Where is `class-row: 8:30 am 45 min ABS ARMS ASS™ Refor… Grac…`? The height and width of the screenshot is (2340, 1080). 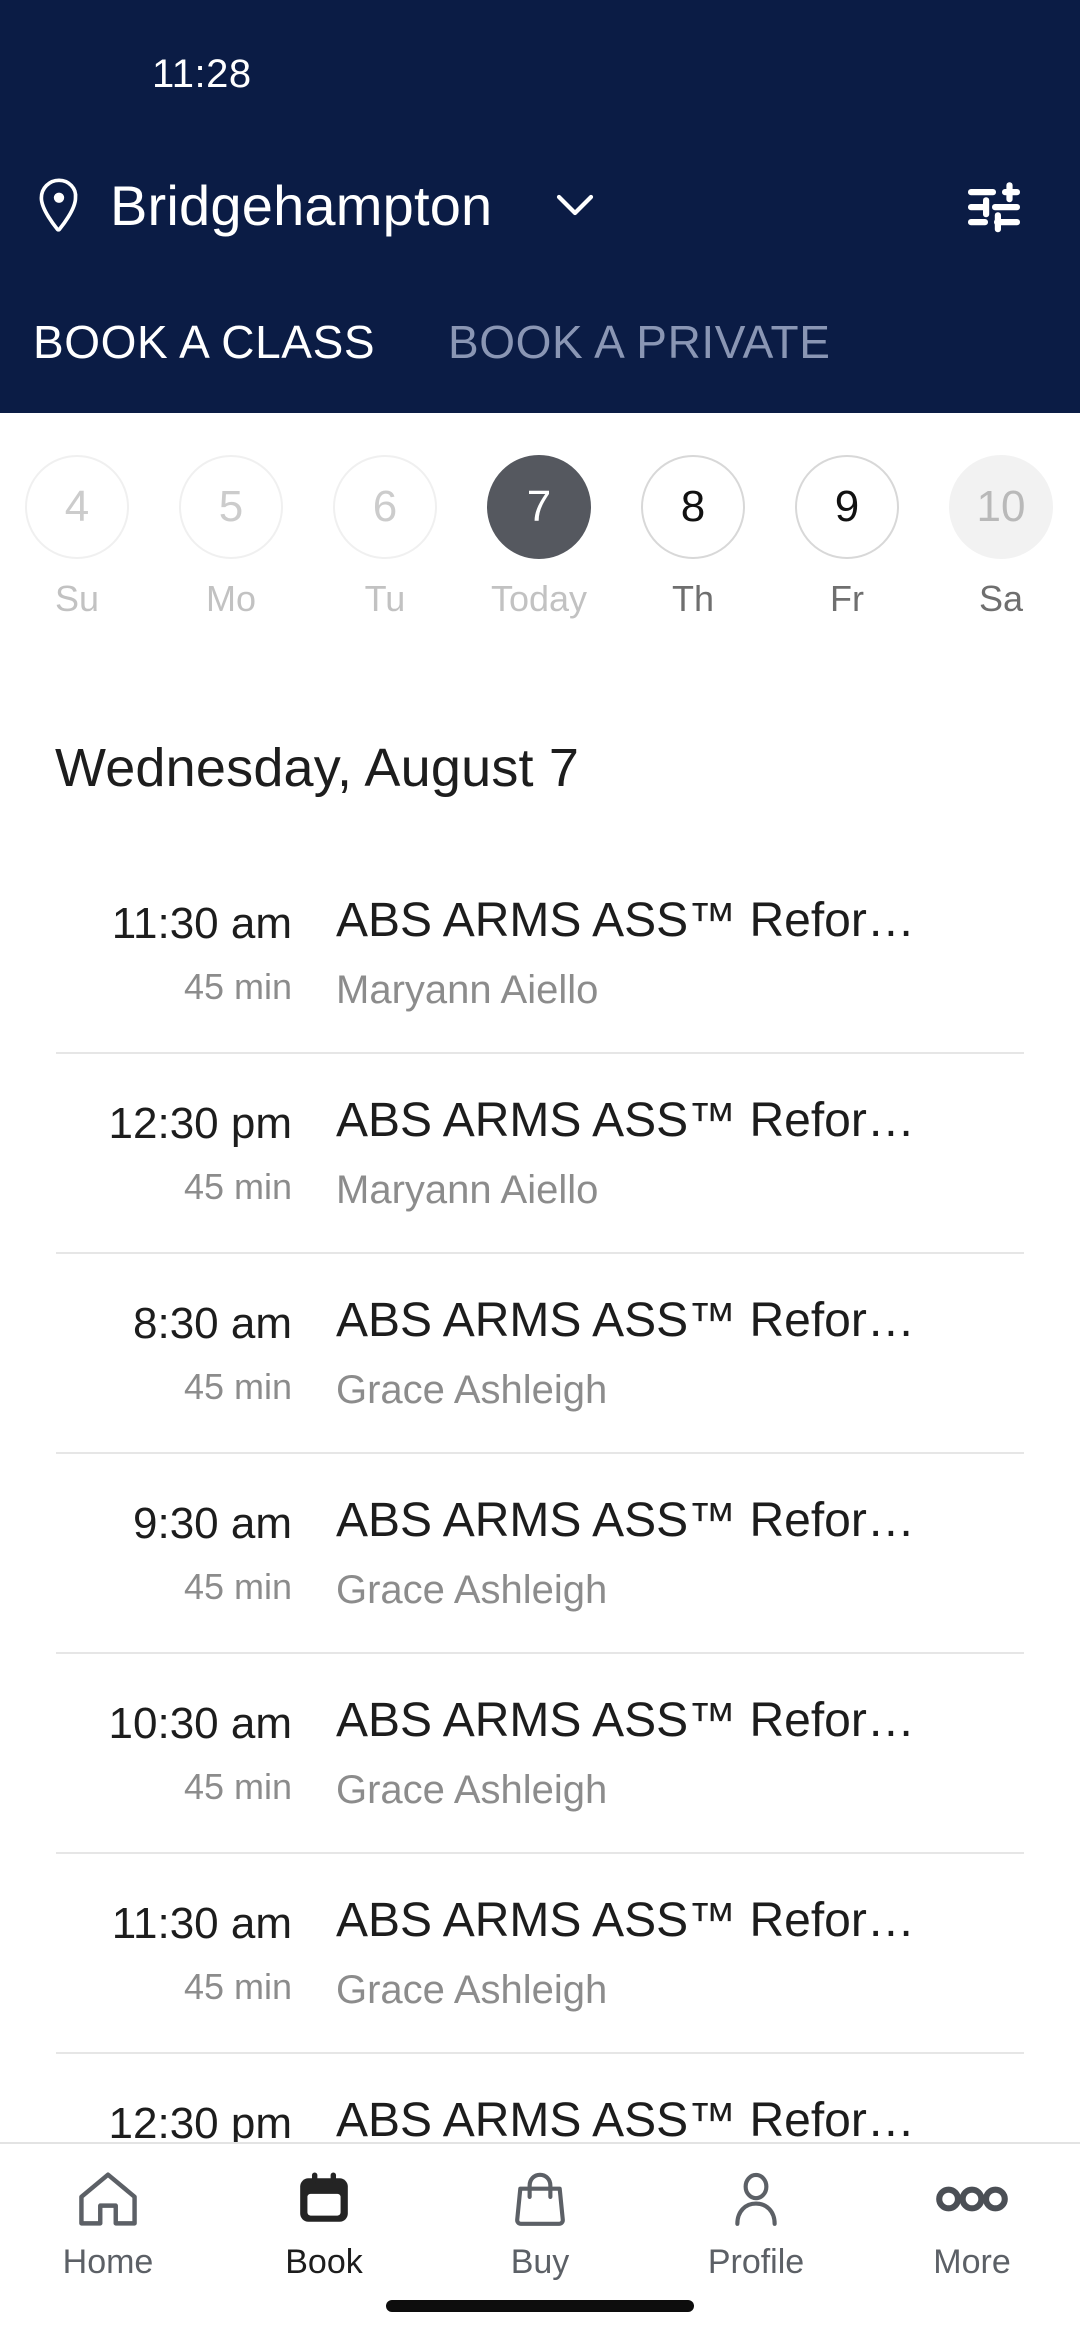 class-row: 8:30 am 45 min ABS ARMS ASS™ Refor… Grac… is located at coordinates (540, 1352).